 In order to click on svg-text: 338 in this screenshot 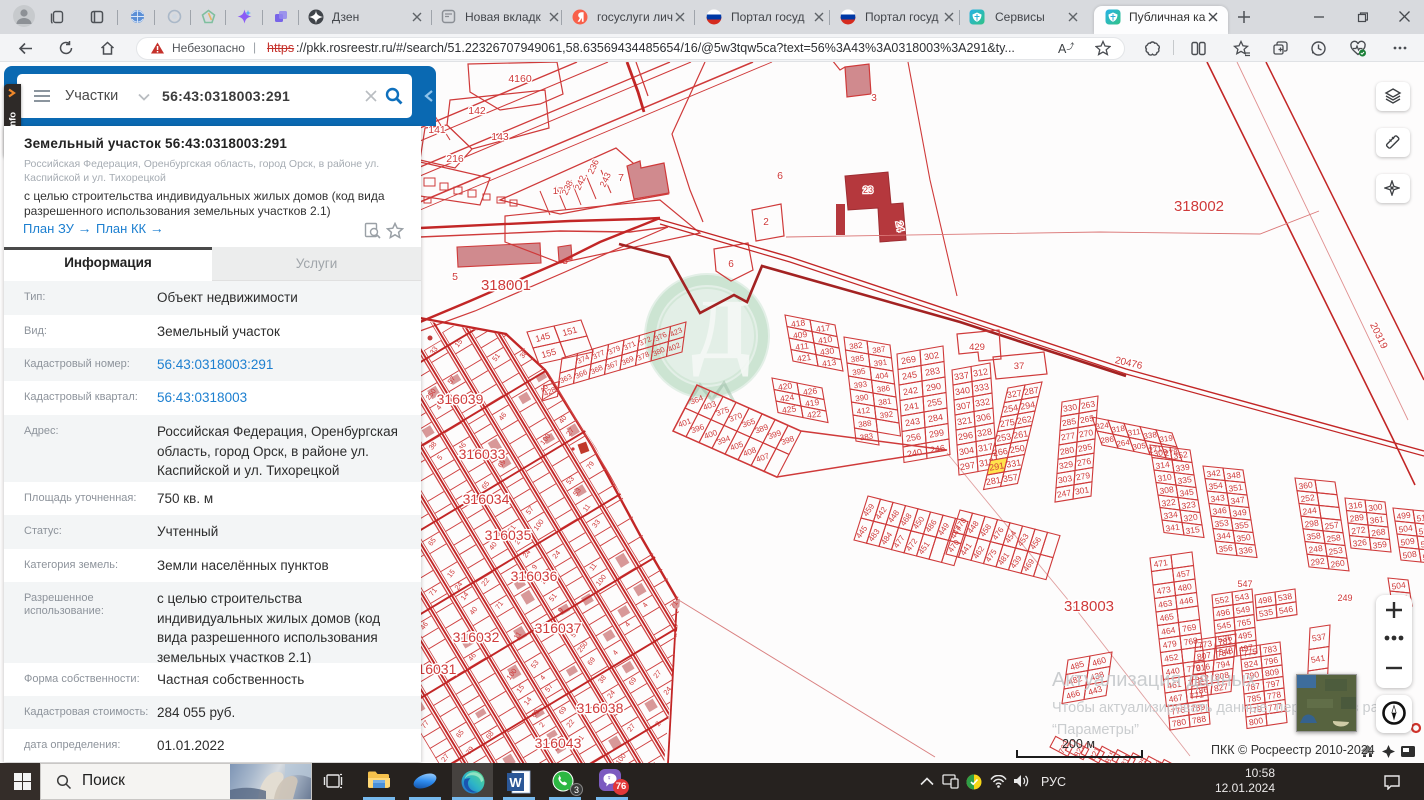, I will do `click(1150, 435)`.